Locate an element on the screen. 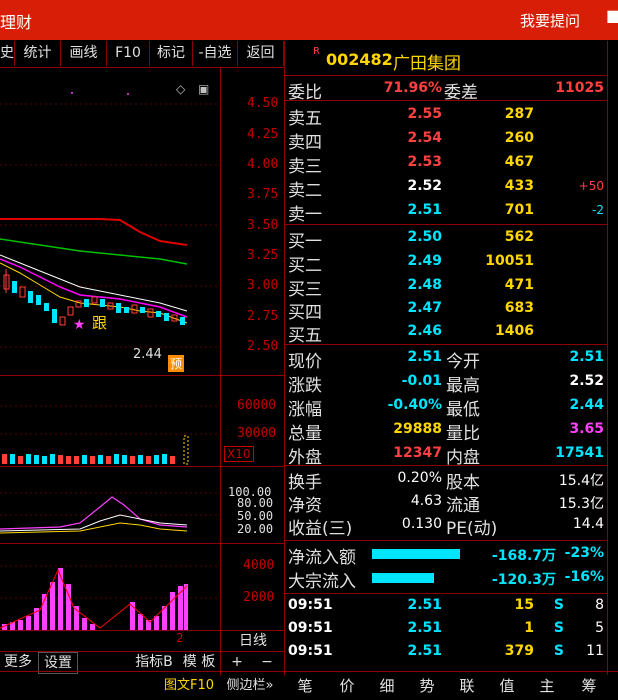  toolbar-f10: F10 is located at coordinates (128, 53).